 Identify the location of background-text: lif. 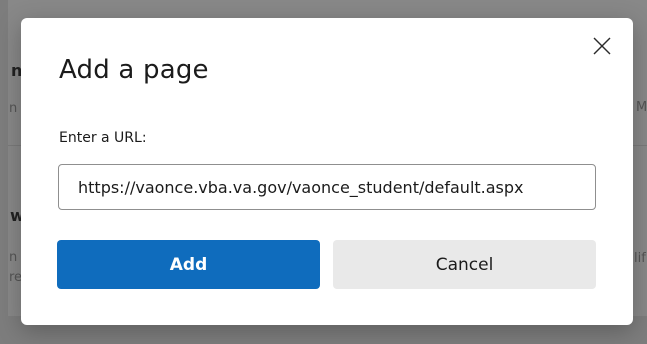
(640, 258).